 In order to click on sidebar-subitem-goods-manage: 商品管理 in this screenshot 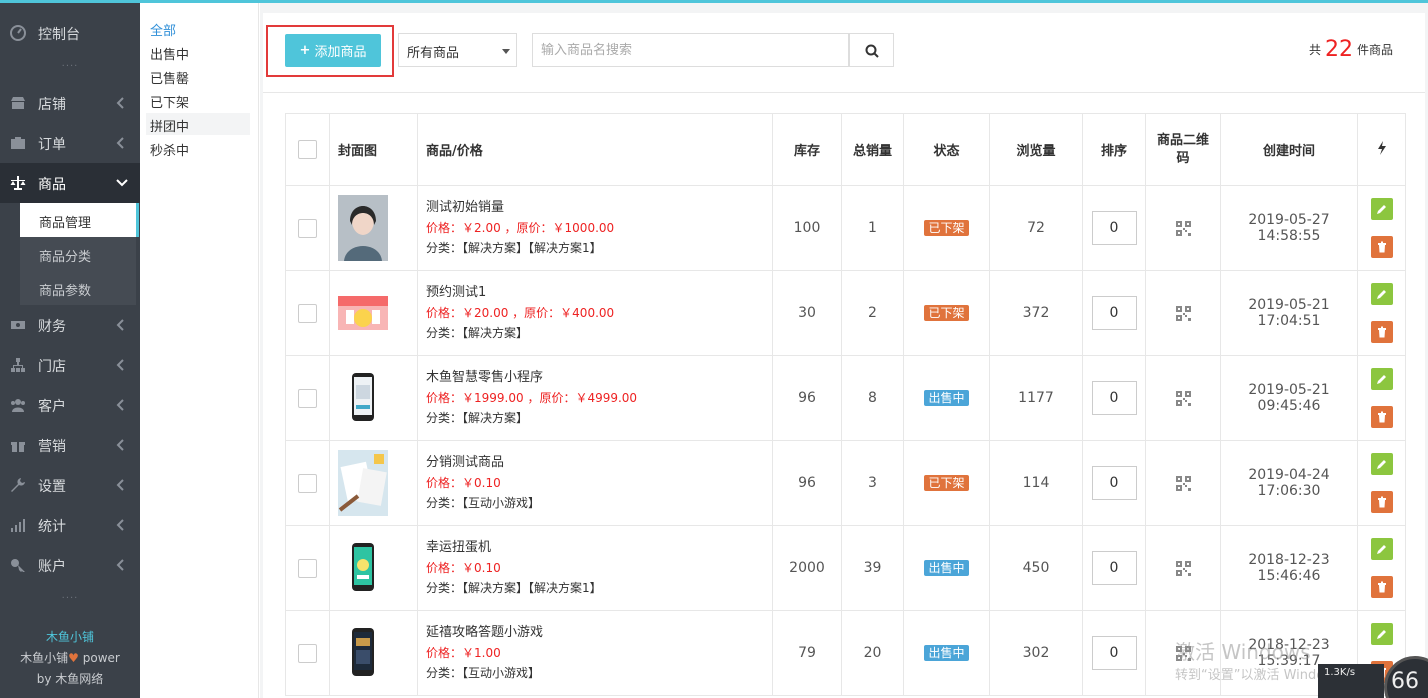, I will do `click(79, 220)`.